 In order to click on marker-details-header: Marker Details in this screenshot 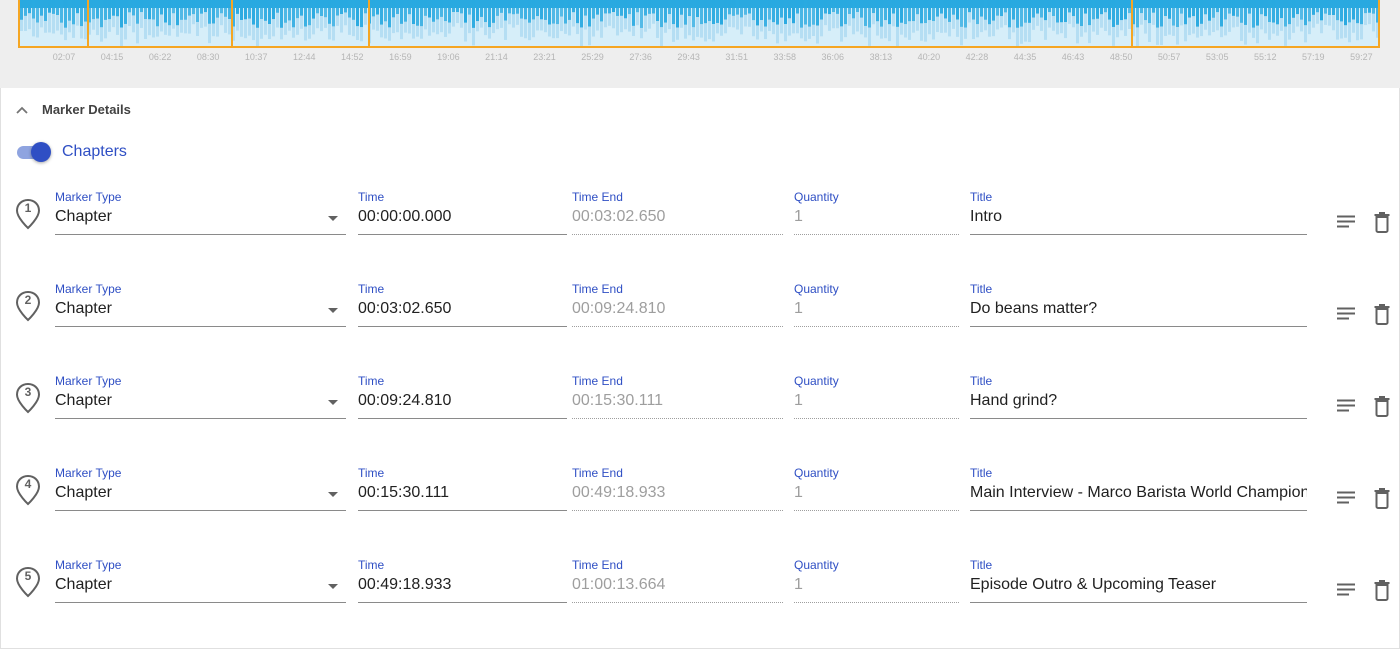, I will do `click(73, 109)`.